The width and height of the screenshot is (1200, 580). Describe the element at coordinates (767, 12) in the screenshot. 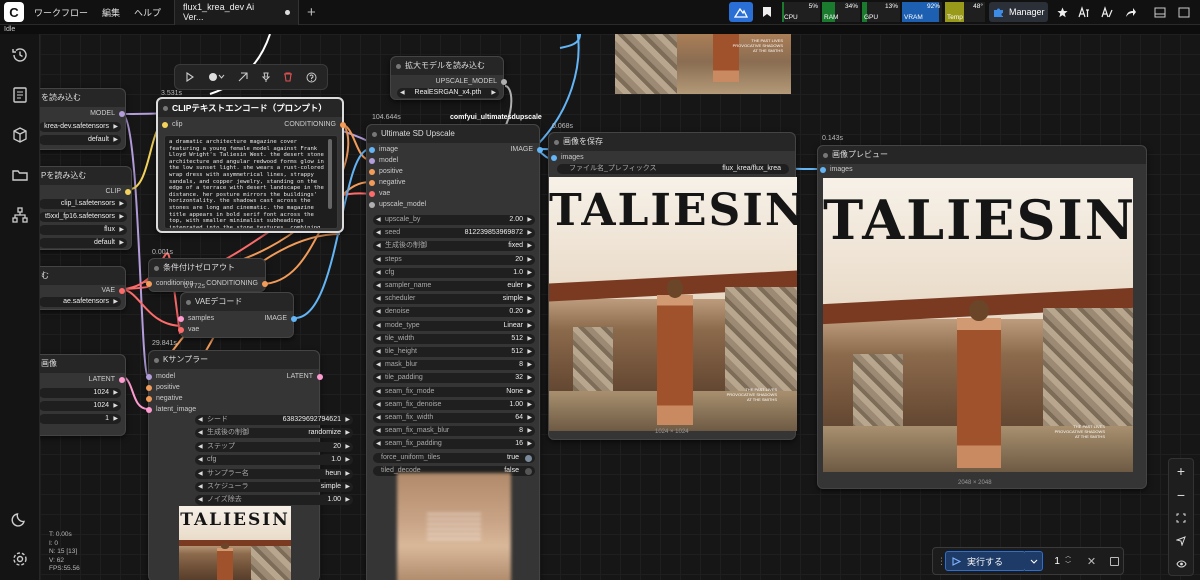

I see `bookmark-button` at that location.